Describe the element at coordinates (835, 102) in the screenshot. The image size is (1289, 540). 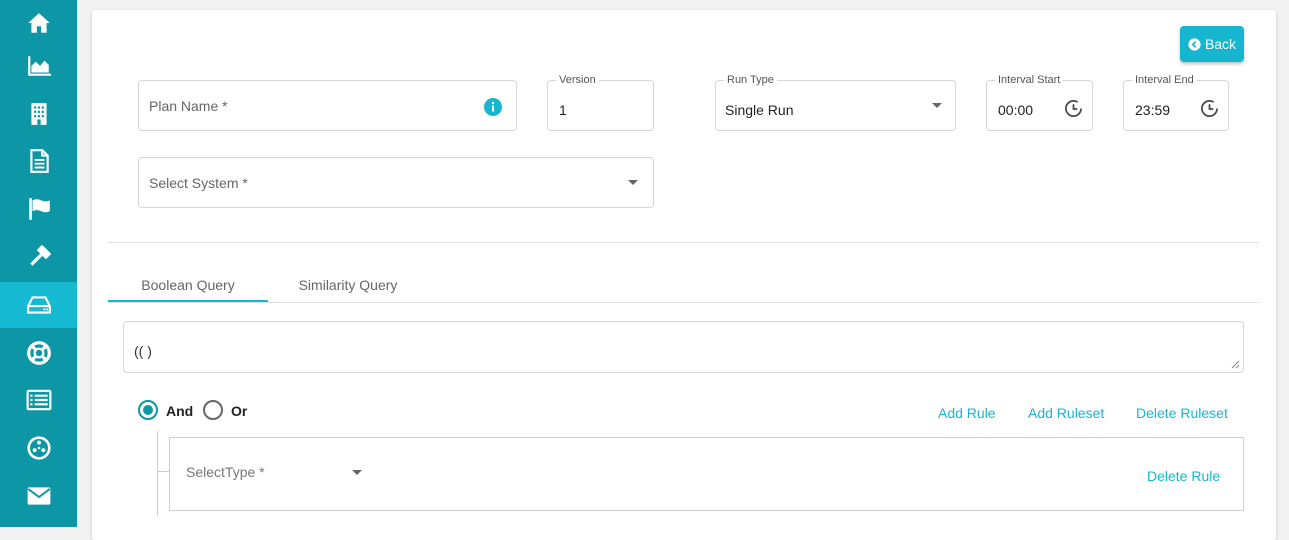
I see `run-type-select: Run Type Single Run` at that location.